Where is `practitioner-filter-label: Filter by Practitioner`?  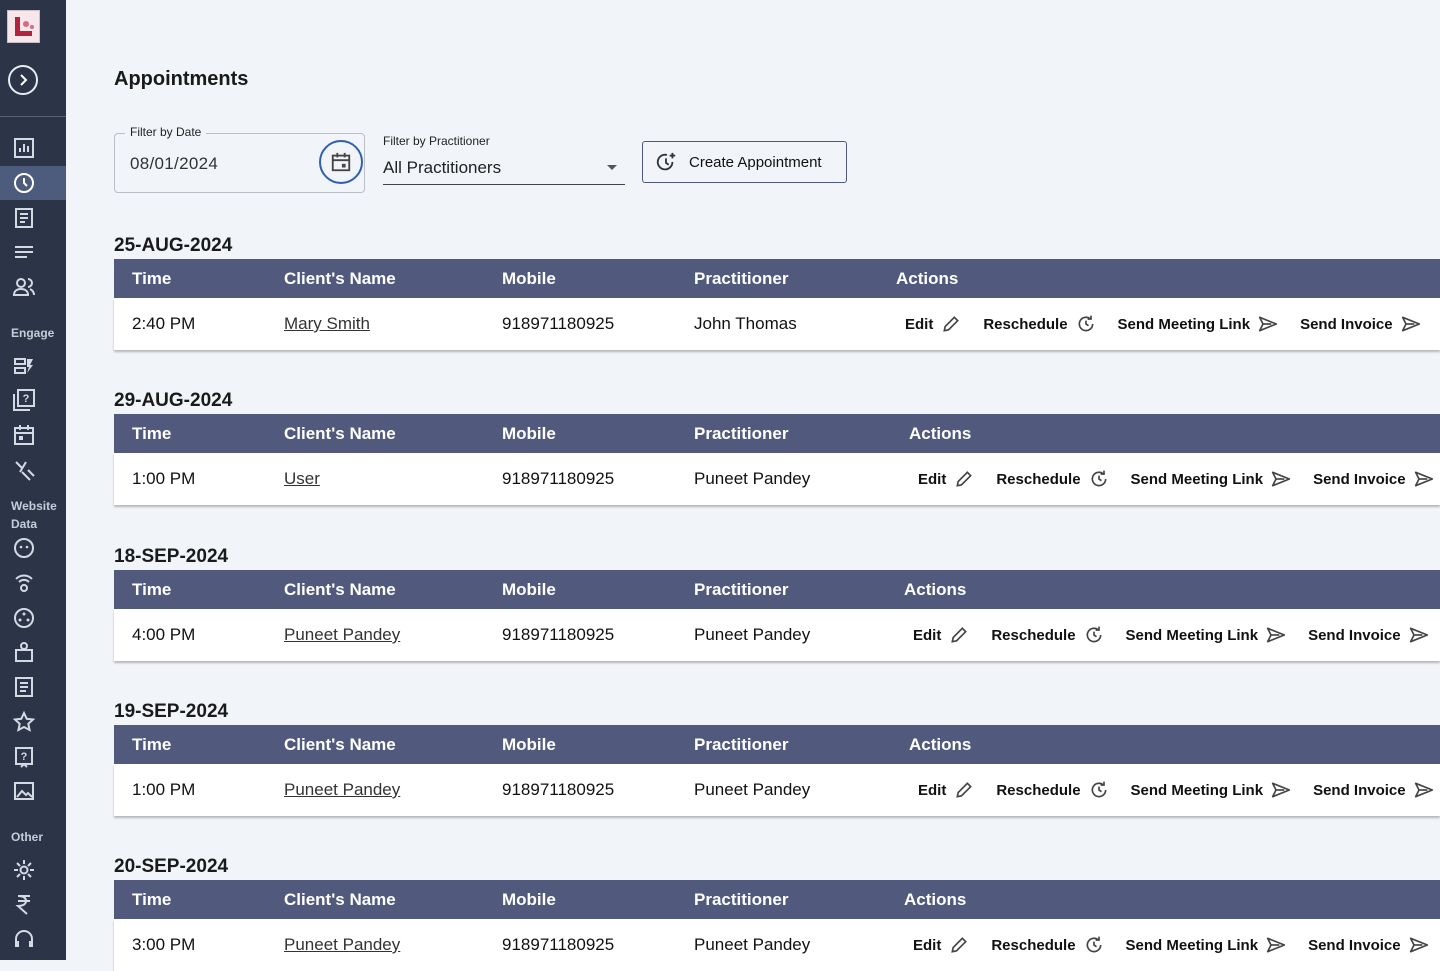
practitioner-filter-label: Filter by Practitioner is located at coordinates (436, 141).